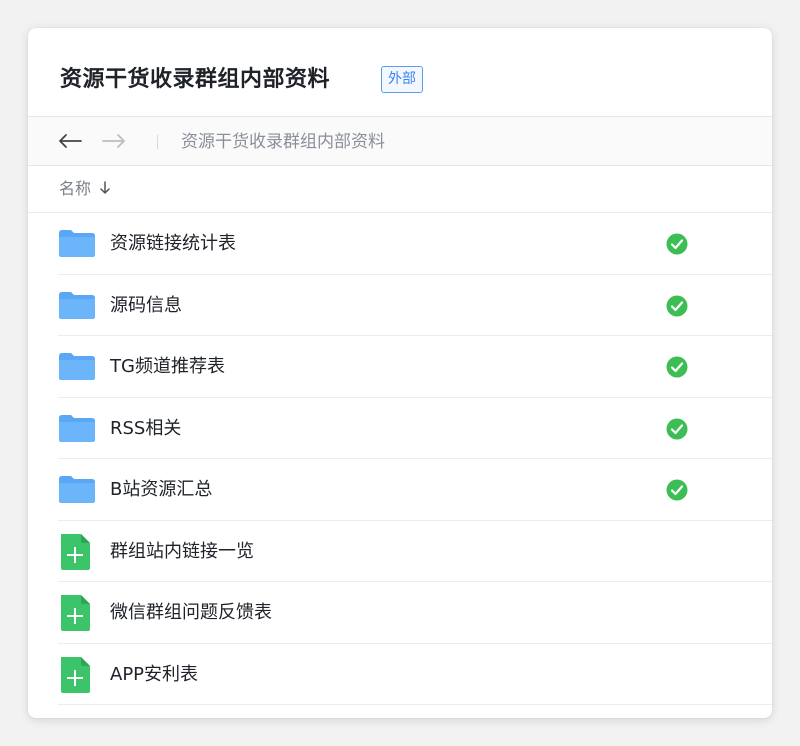 This screenshot has width=800, height=746. Describe the element at coordinates (400, 189) in the screenshot. I see `column-header: 名称` at that location.